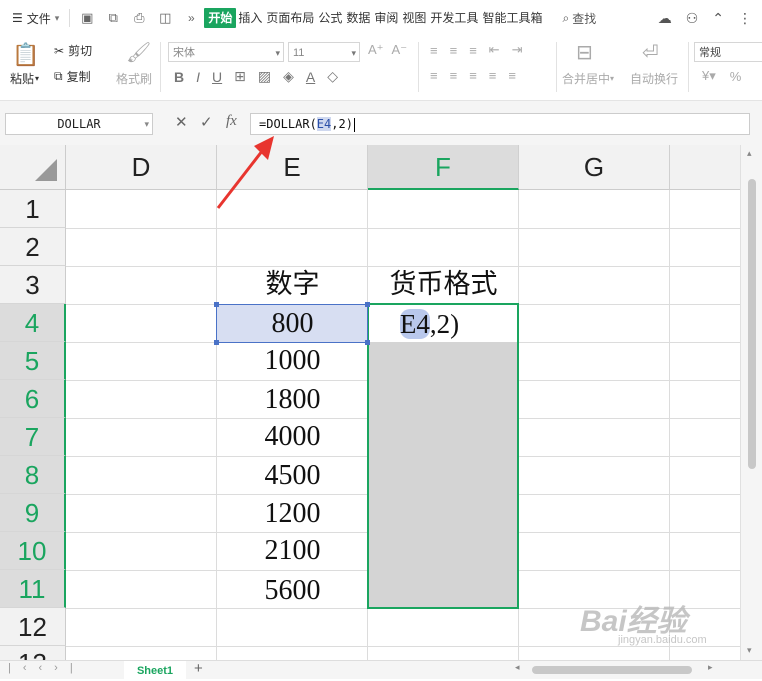 This screenshot has width=762, height=681. Describe the element at coordinates (217, 77) in the screenshot. I see `underline-icon: U` at that location.